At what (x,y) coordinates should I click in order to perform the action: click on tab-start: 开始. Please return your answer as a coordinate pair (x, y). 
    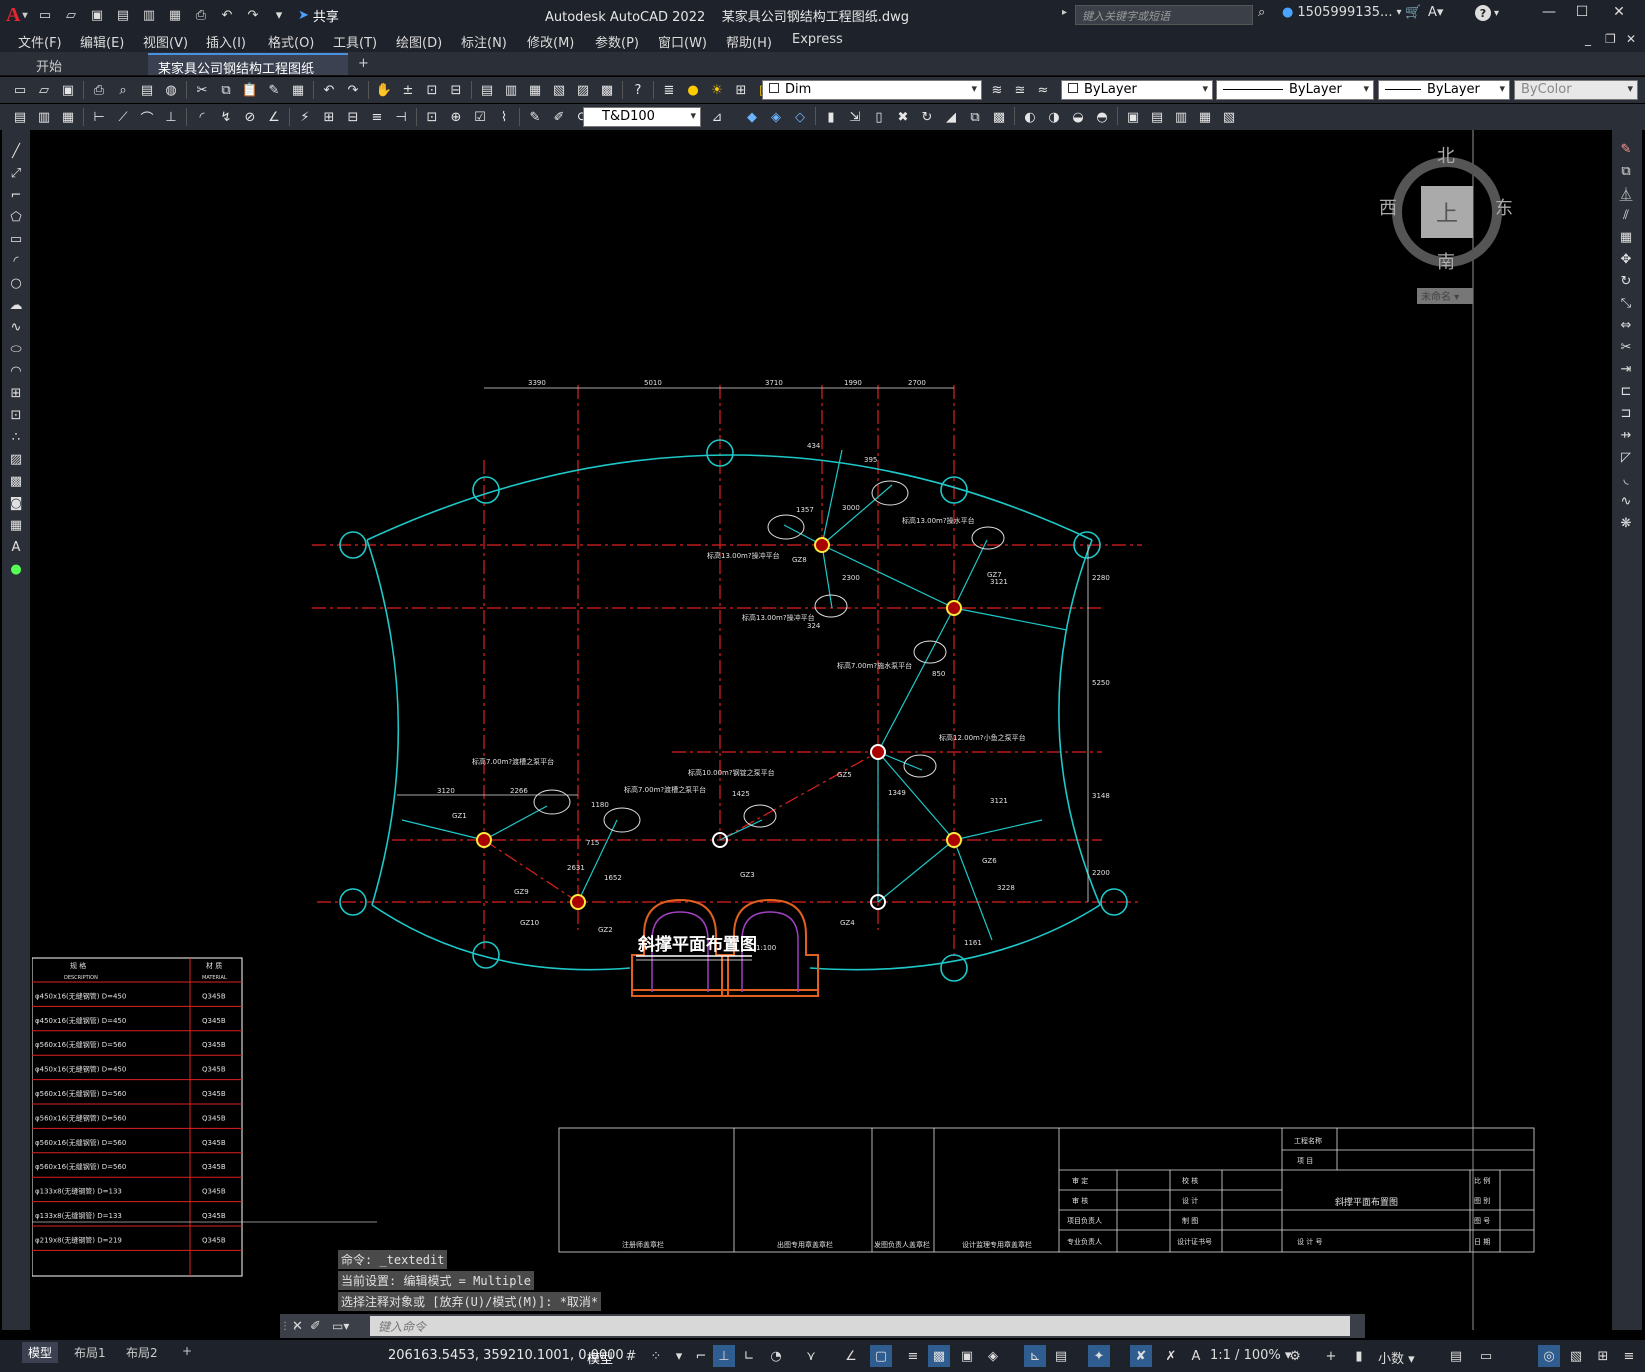
    Looking at the image, I should click on (49, 64).